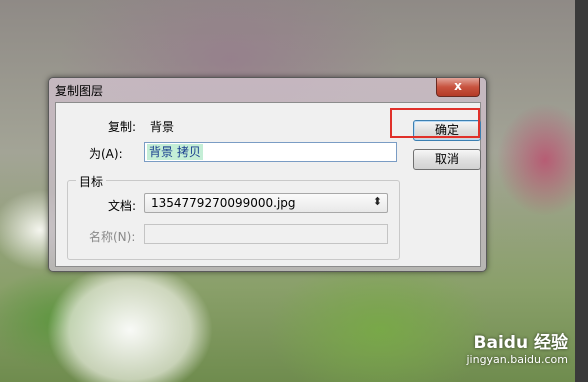  Describe the element at coordinates (112, 237) in the screenshot. I see `name-label: 名称(N):` at that location.